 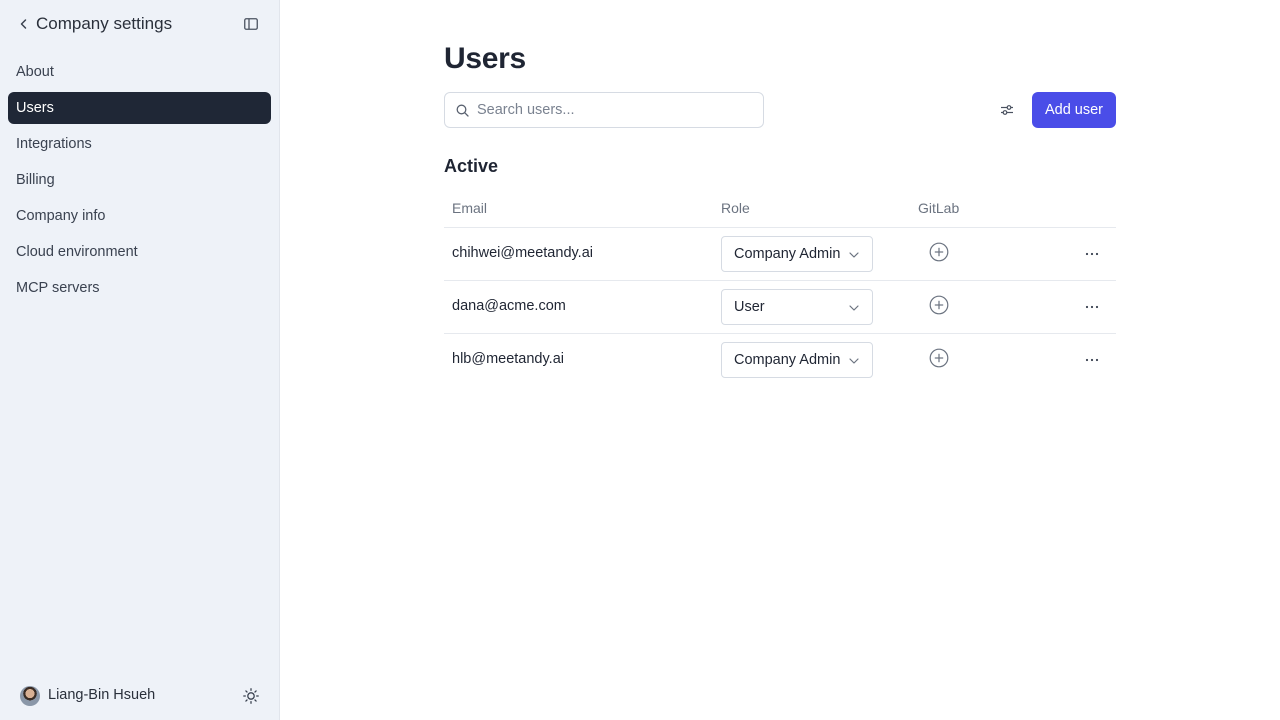 What do you see at coordinates (939, 208) in the screenshot?
I see `column-header-gitlab: GitLab` at bounding box center [939, 208].